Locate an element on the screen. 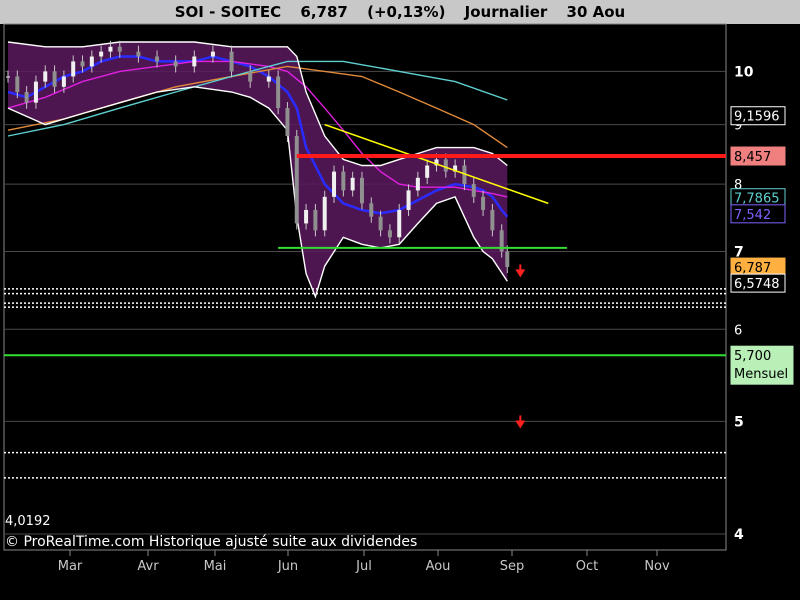 The width and height of the screenshot is (800, 600). x-tick-label: Avr is located at coordinates (148, 566).